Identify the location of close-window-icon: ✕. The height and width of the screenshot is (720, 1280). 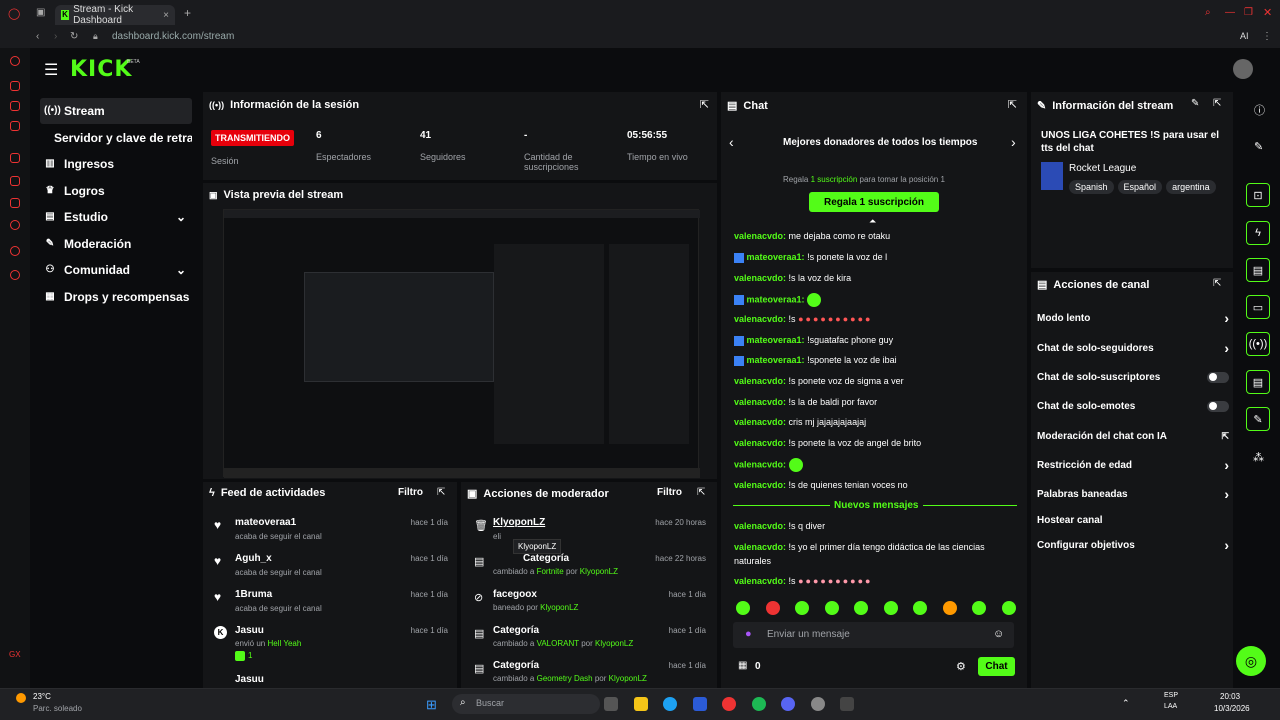
(1267, 12).